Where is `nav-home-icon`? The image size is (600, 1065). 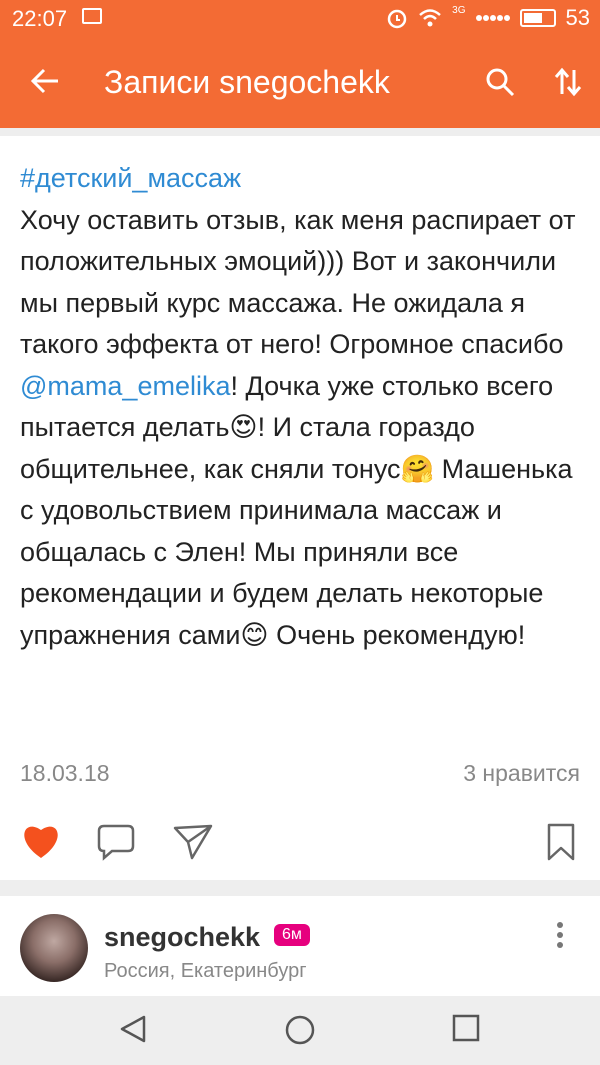 nav-home-icon is located at coordinates (300, 1030).